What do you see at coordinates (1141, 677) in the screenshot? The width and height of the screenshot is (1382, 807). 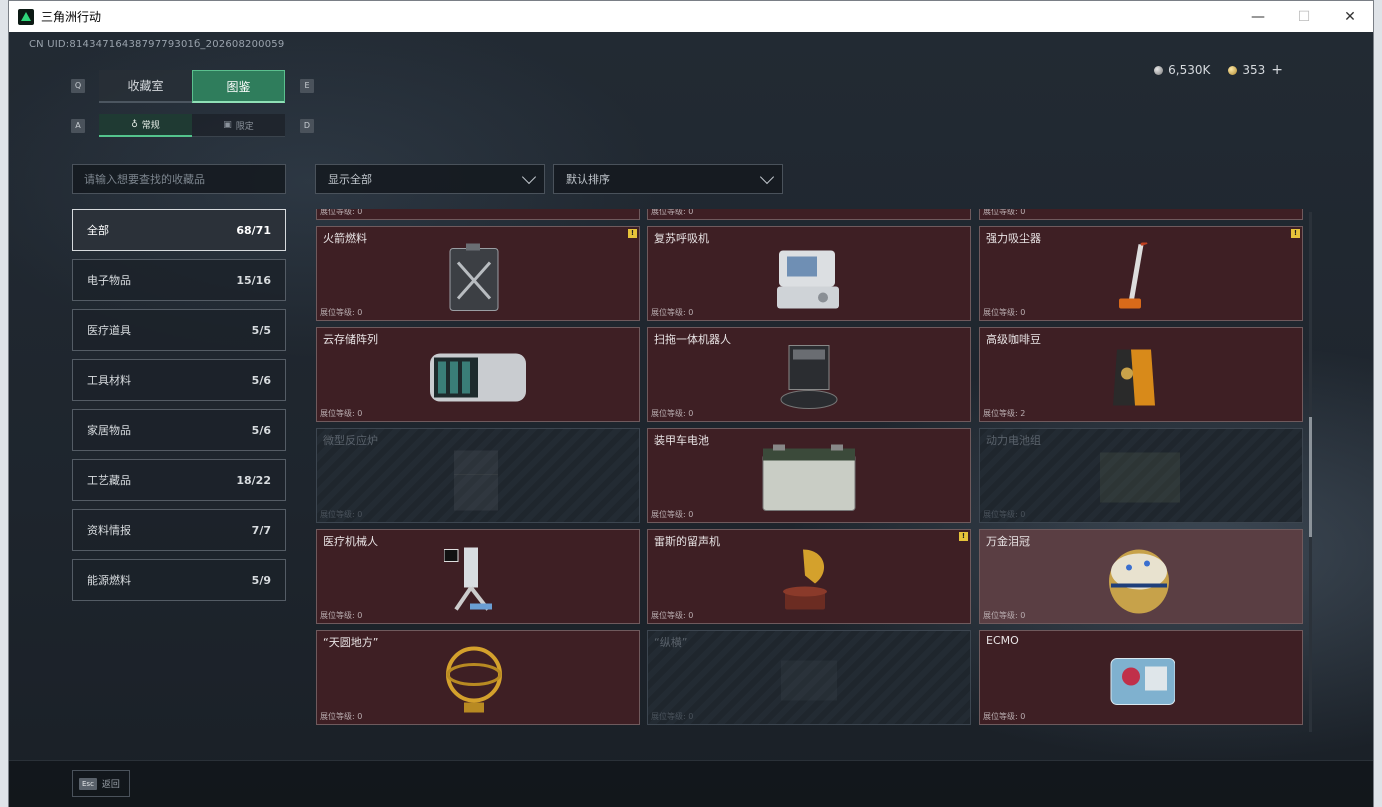 I see `collection-card: ECMO 展位等级: 0` at bounding box center [1141, 677].